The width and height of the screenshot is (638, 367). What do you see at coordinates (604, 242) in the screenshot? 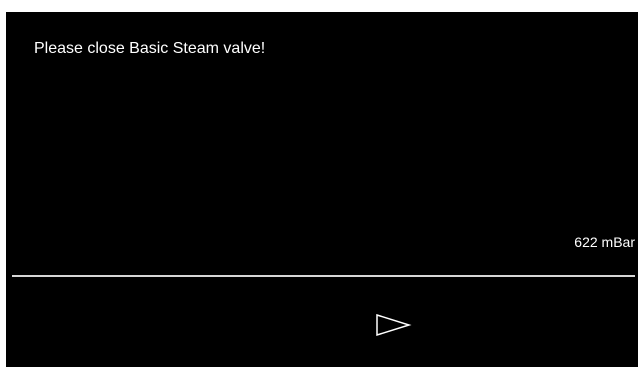
I see `pressure-reading: 622 mBar` at bounding box center [604, 242].